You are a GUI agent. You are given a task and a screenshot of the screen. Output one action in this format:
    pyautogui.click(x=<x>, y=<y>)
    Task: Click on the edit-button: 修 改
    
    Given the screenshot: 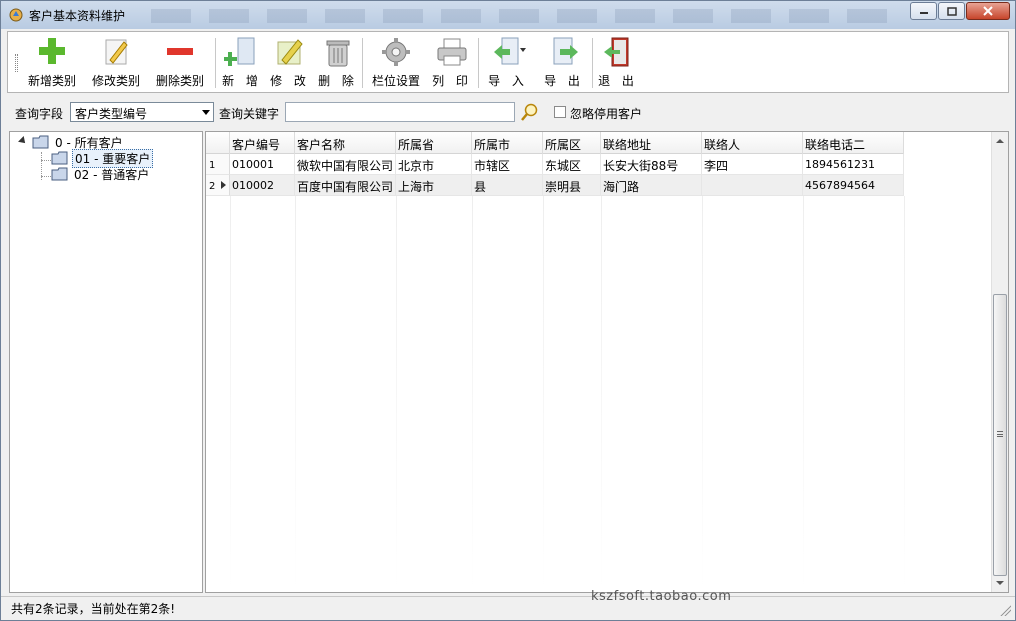 What is the action you would take?
    pyautogui.click(x=290, y=63)
    